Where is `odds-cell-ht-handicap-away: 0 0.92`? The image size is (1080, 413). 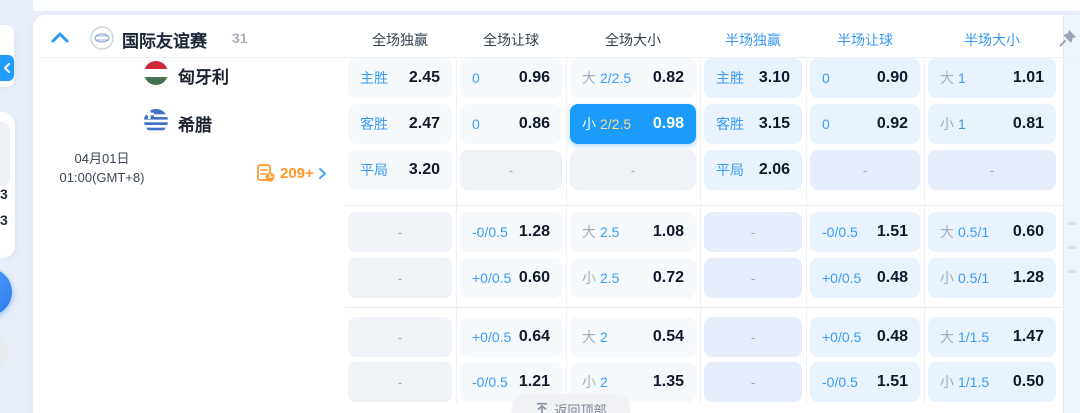
odds-cell-ht-handicap-away: 0 0.92 is located at coordinates (865, 124).